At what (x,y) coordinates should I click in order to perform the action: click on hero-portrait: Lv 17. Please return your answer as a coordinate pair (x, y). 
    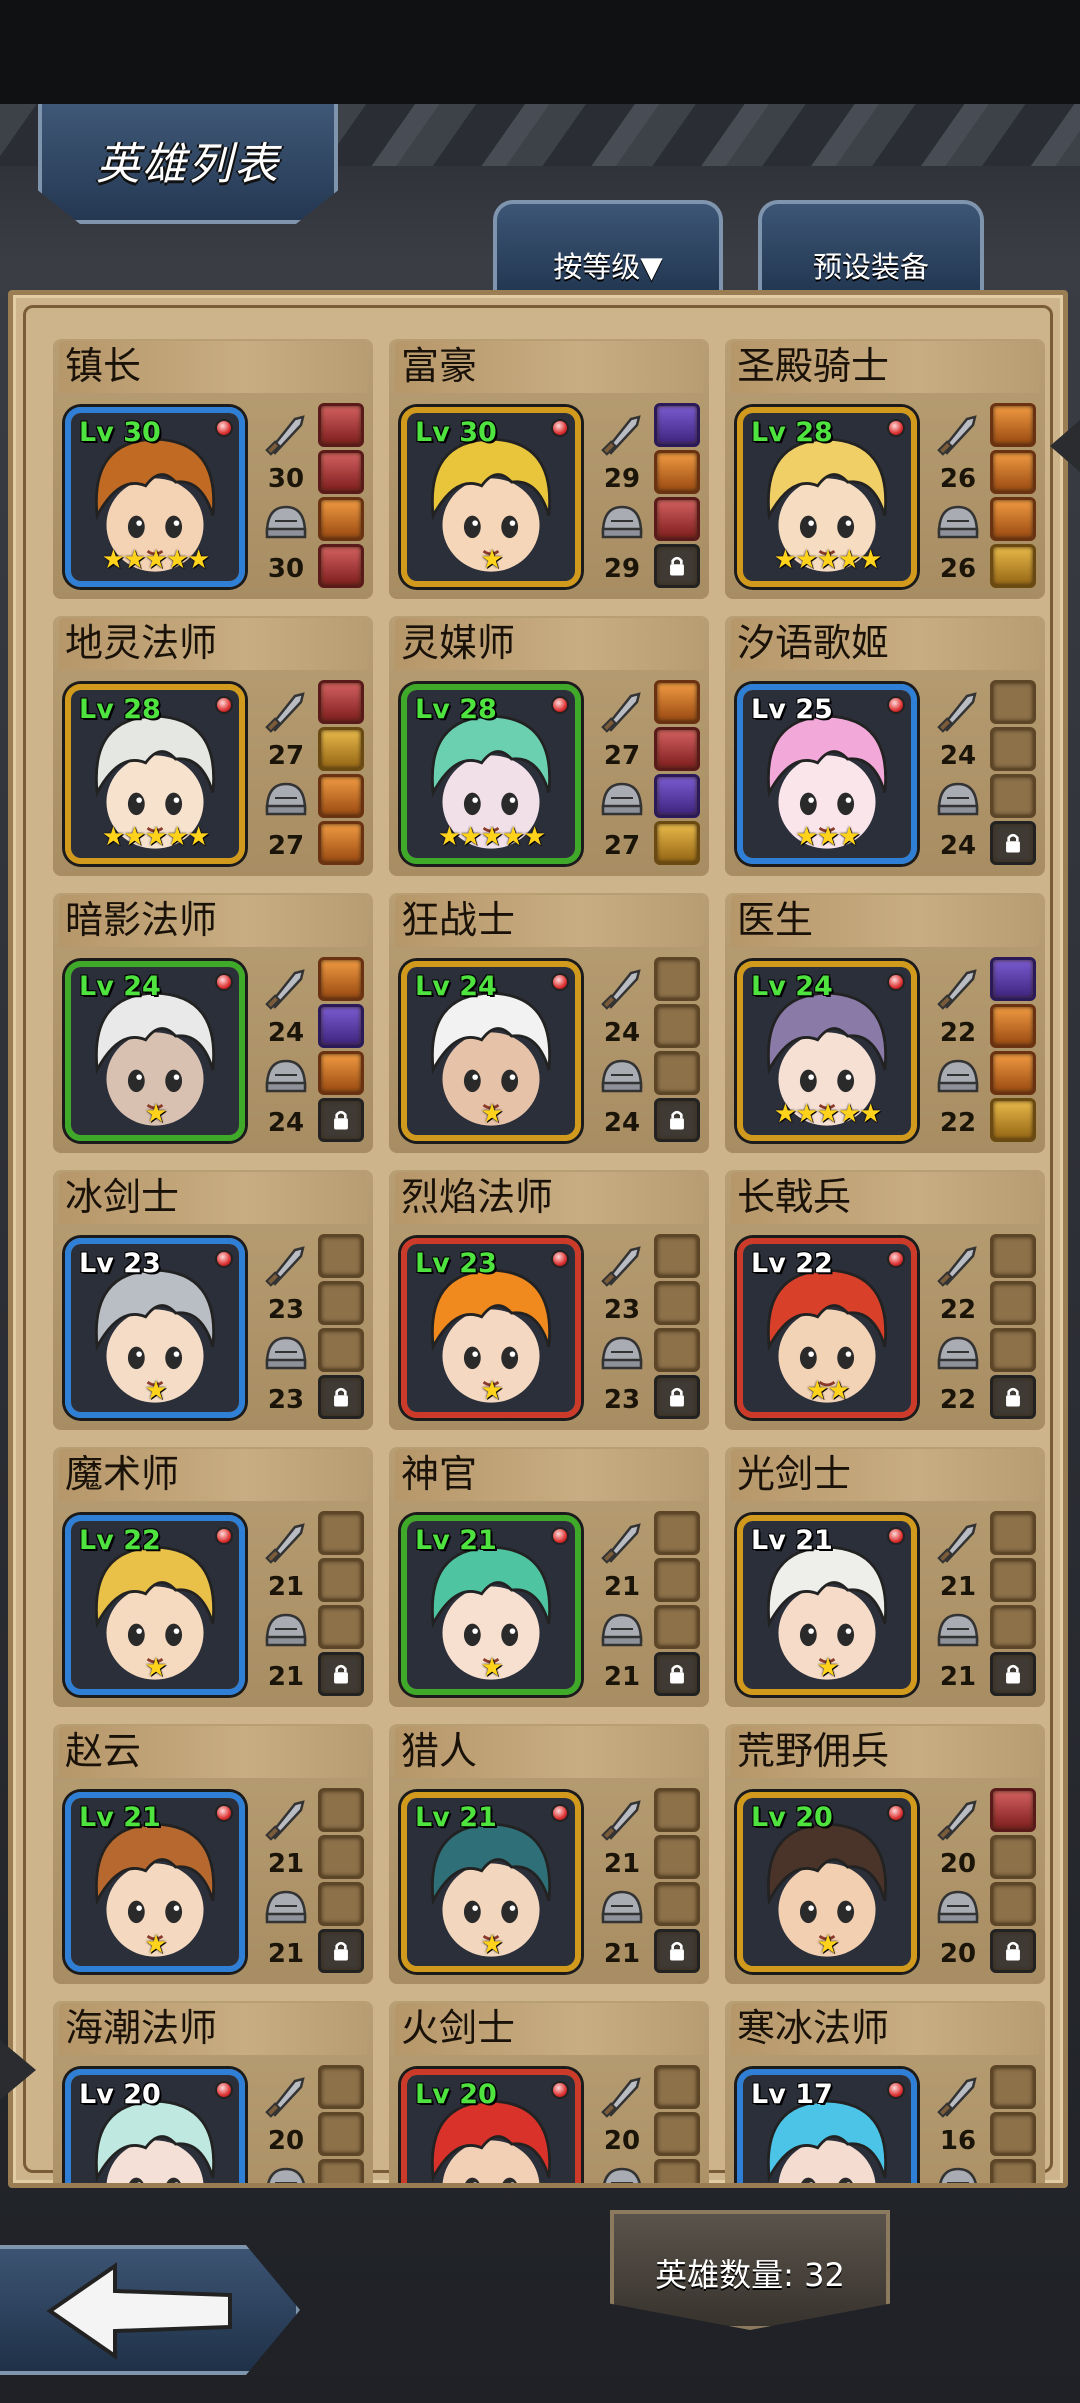
    Looking at the image, I should click on (827, 2126).